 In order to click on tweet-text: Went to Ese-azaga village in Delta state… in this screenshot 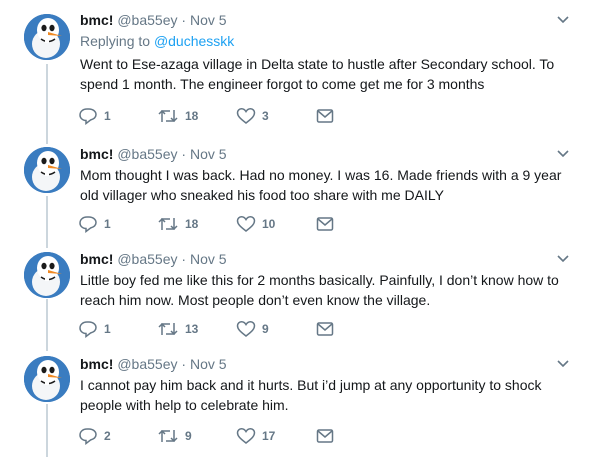, I will do `click(317, 74)`.